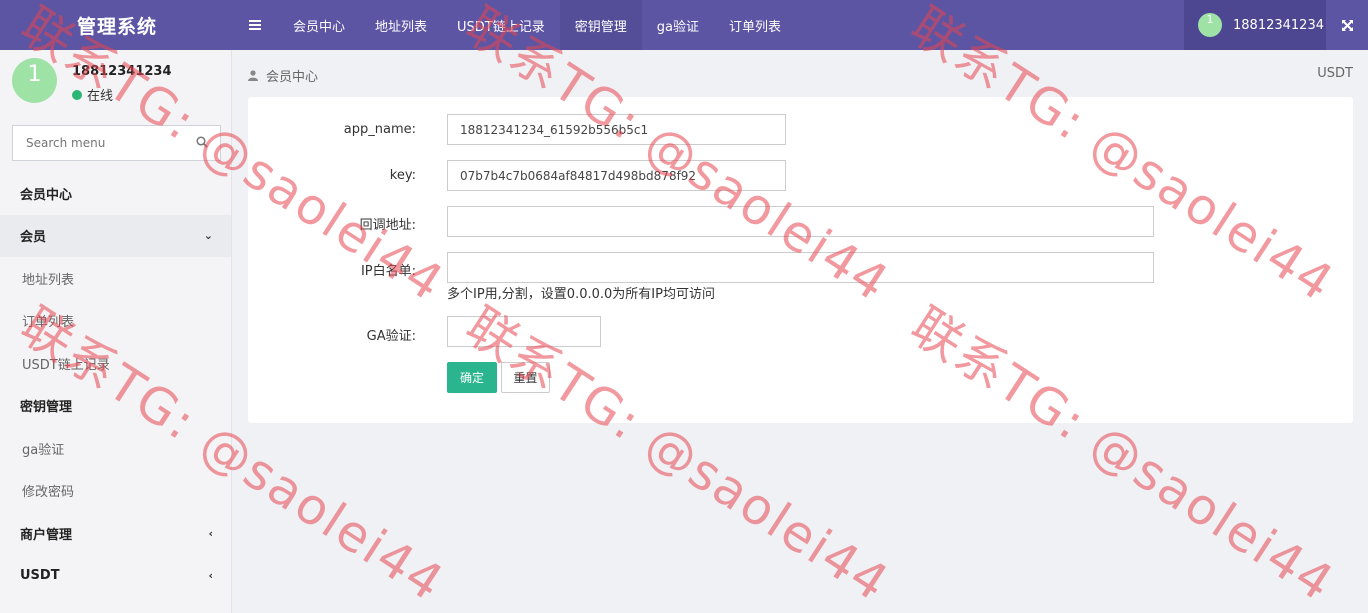 This screenshot has width=1368, height=613. Describe the element at coordinates (600, 25) in the screenshot. I see `tab-key-management: 密钥管理` at that location.